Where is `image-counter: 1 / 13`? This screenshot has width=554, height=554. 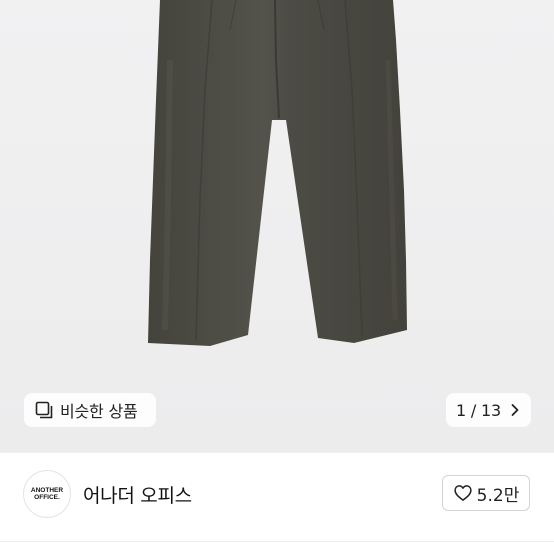
image-counter: 1 / 13 is located at coordinates (478, 410).